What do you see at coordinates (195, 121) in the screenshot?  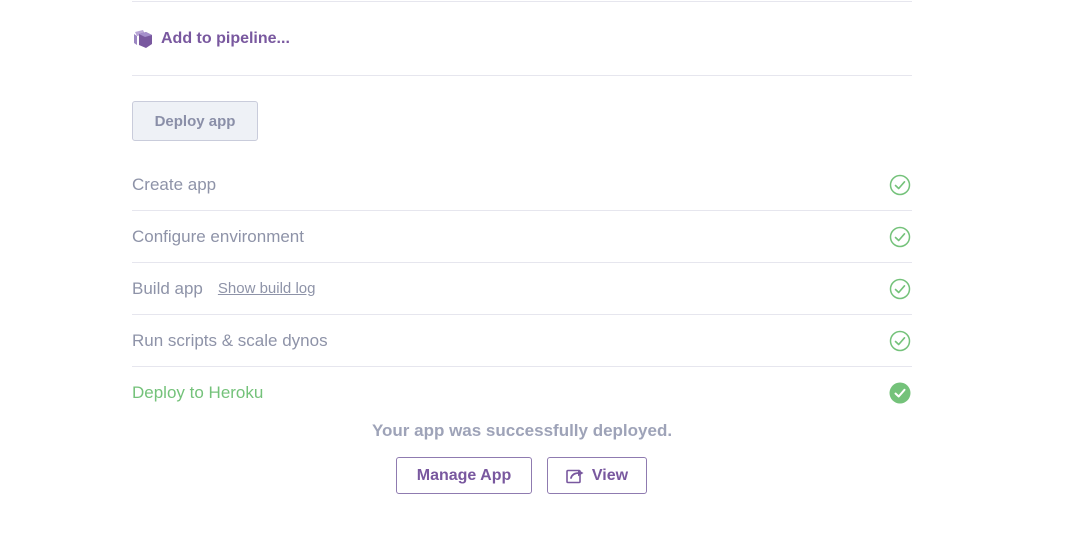 I see `deploy-app-button: Deploy app` at bounding box center [195, 121].